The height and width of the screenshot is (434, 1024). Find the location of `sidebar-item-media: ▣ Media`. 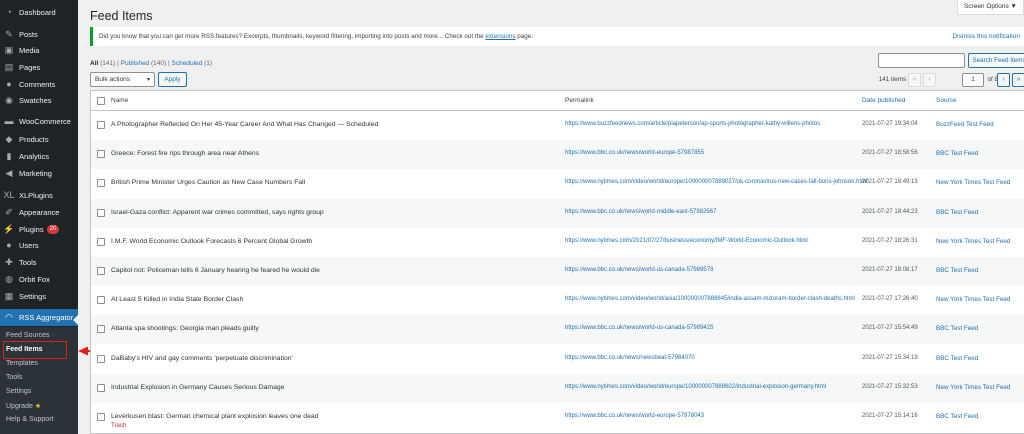

sidebar-item-media: ▣ Media is located at coordinates (39, 50).